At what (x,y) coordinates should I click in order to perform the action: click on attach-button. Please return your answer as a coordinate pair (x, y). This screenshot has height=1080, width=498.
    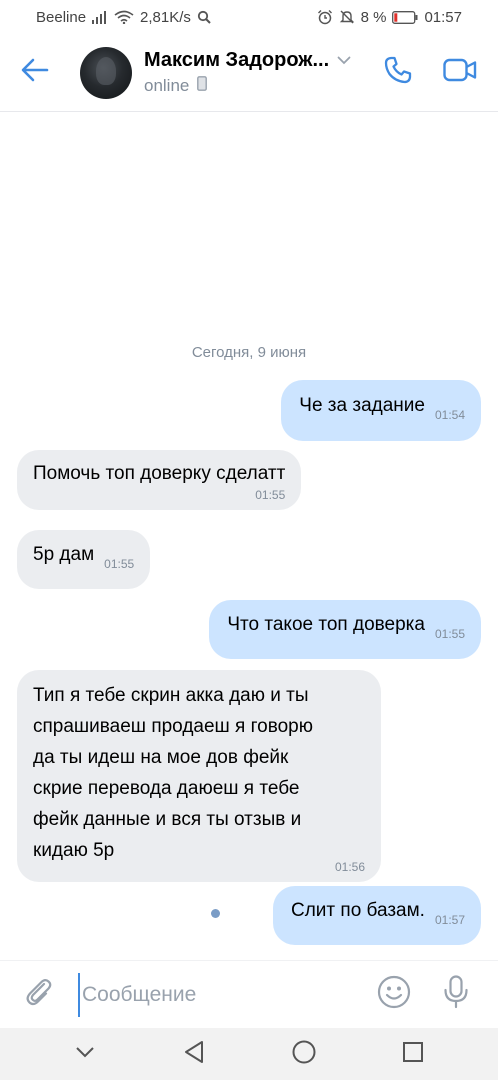
    Looking at the image, I should click on (39, 995).